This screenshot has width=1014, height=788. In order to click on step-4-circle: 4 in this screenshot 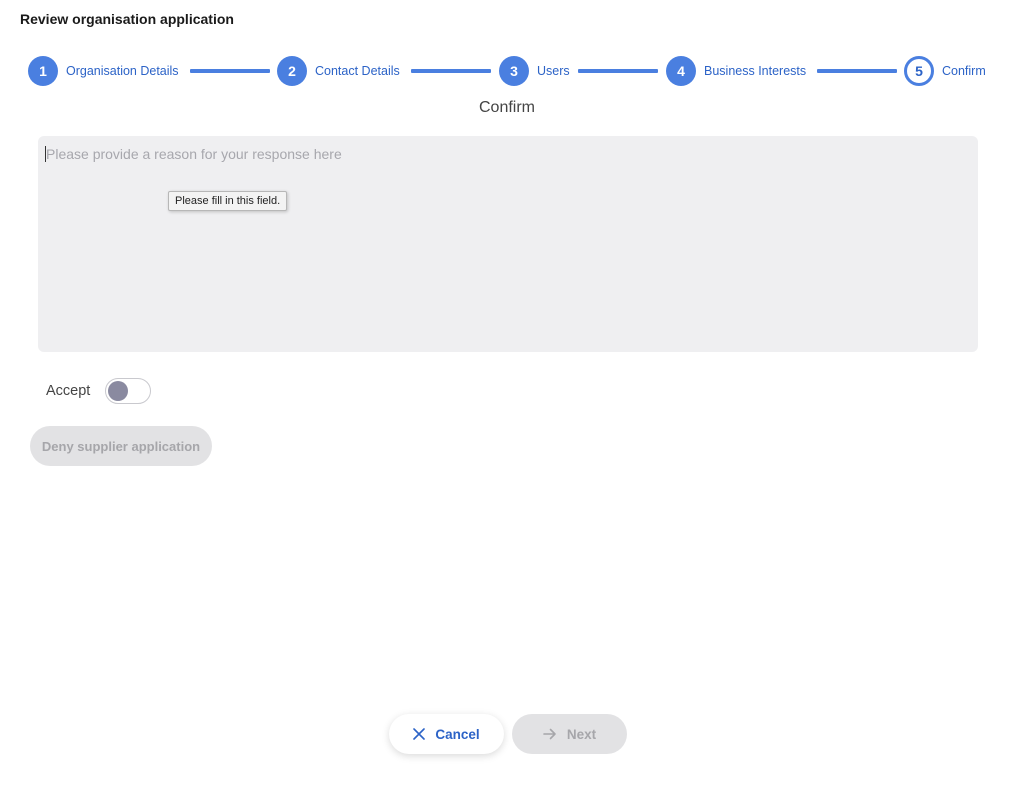, I will do `click(681, 71)`.